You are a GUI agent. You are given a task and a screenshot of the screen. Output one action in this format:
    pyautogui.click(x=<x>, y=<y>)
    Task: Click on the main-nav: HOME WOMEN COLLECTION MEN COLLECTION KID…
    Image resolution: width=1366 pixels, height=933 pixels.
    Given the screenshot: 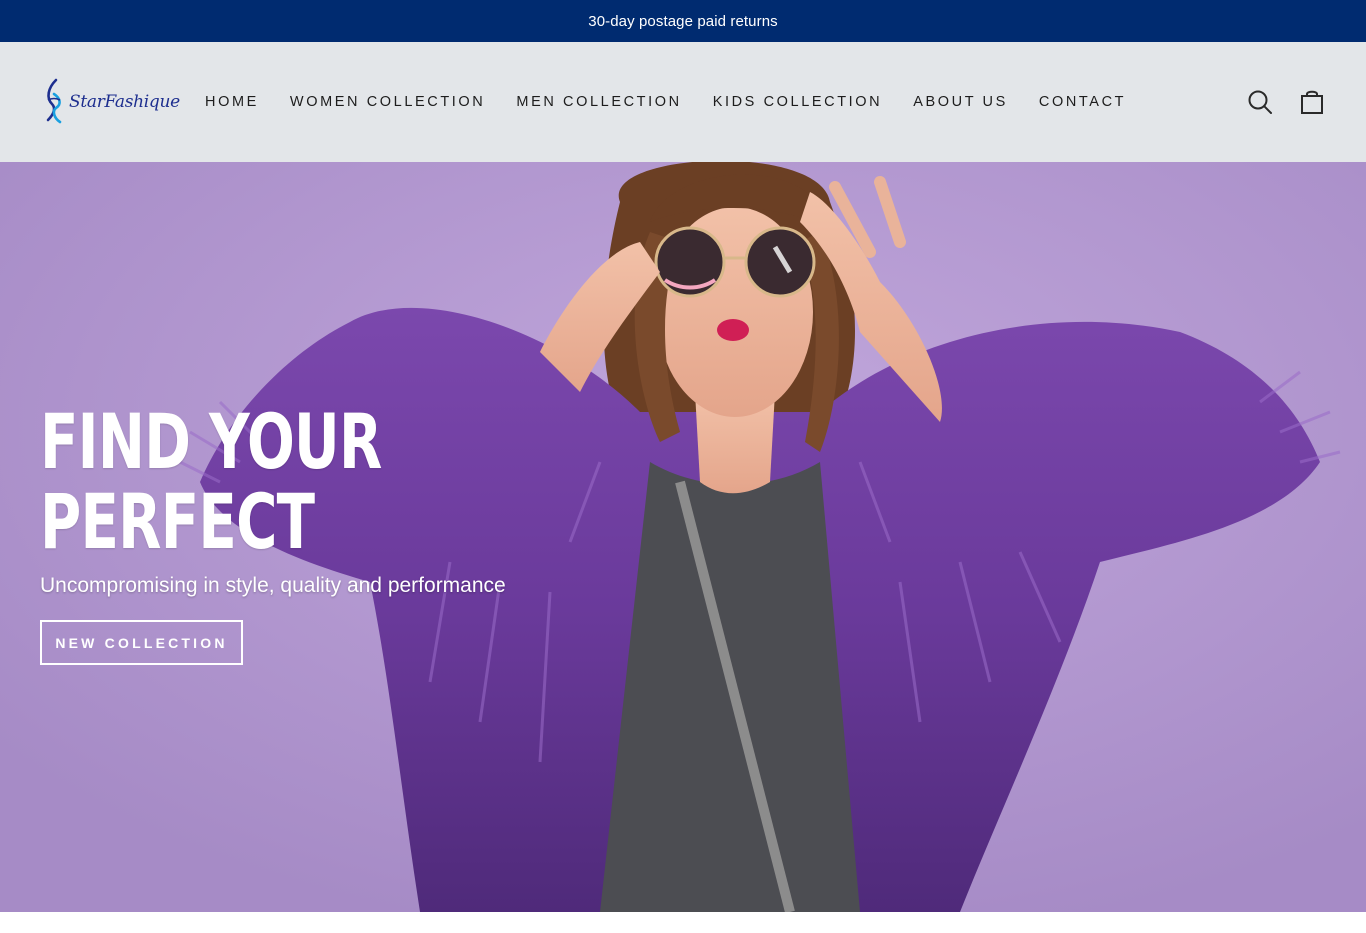 What is the action you would take?
    pyautogui.click(x=681, y=102)
    